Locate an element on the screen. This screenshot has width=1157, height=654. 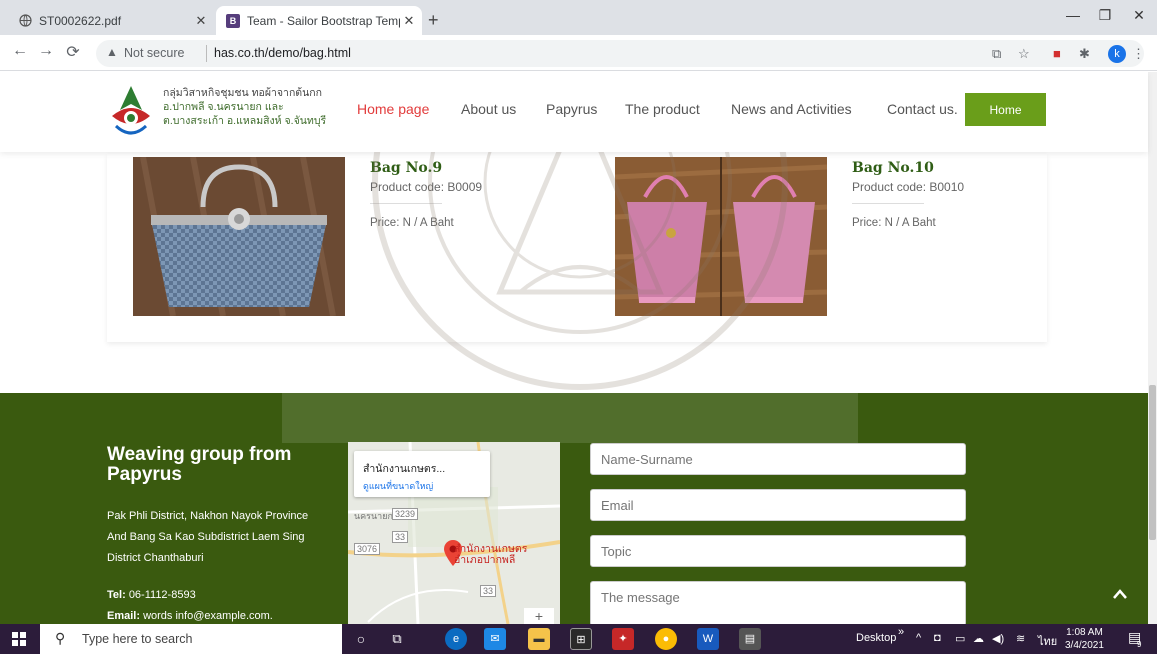
profile-avatar: k is located at coordinates (1117, 54).